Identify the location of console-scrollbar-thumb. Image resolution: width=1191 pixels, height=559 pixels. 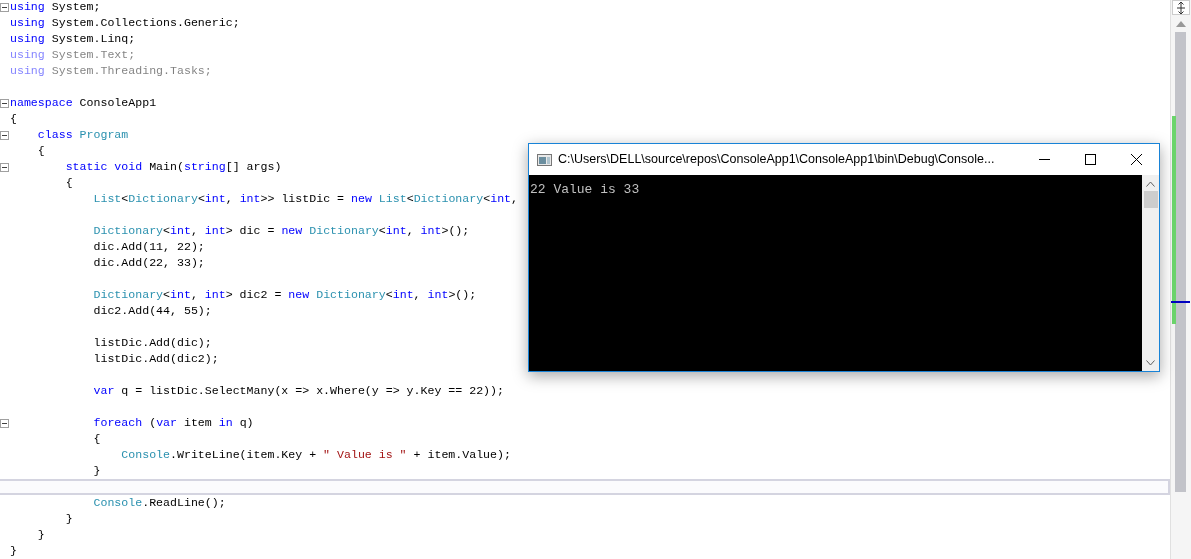
(1150, 199).